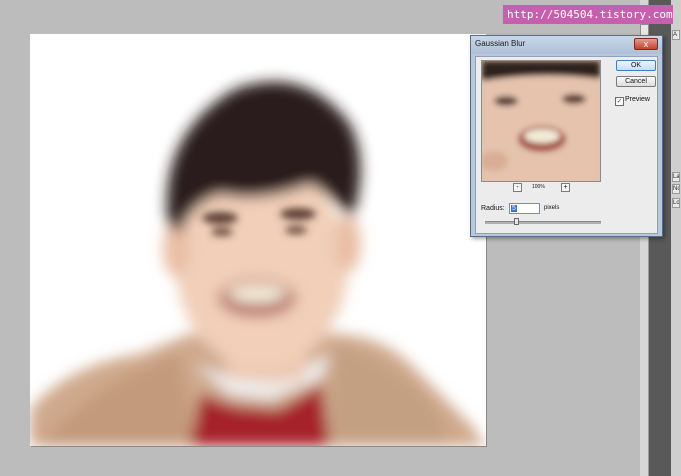  I want to click on dialog-titlebar: Gaussian Blur x, so click(566, 45).